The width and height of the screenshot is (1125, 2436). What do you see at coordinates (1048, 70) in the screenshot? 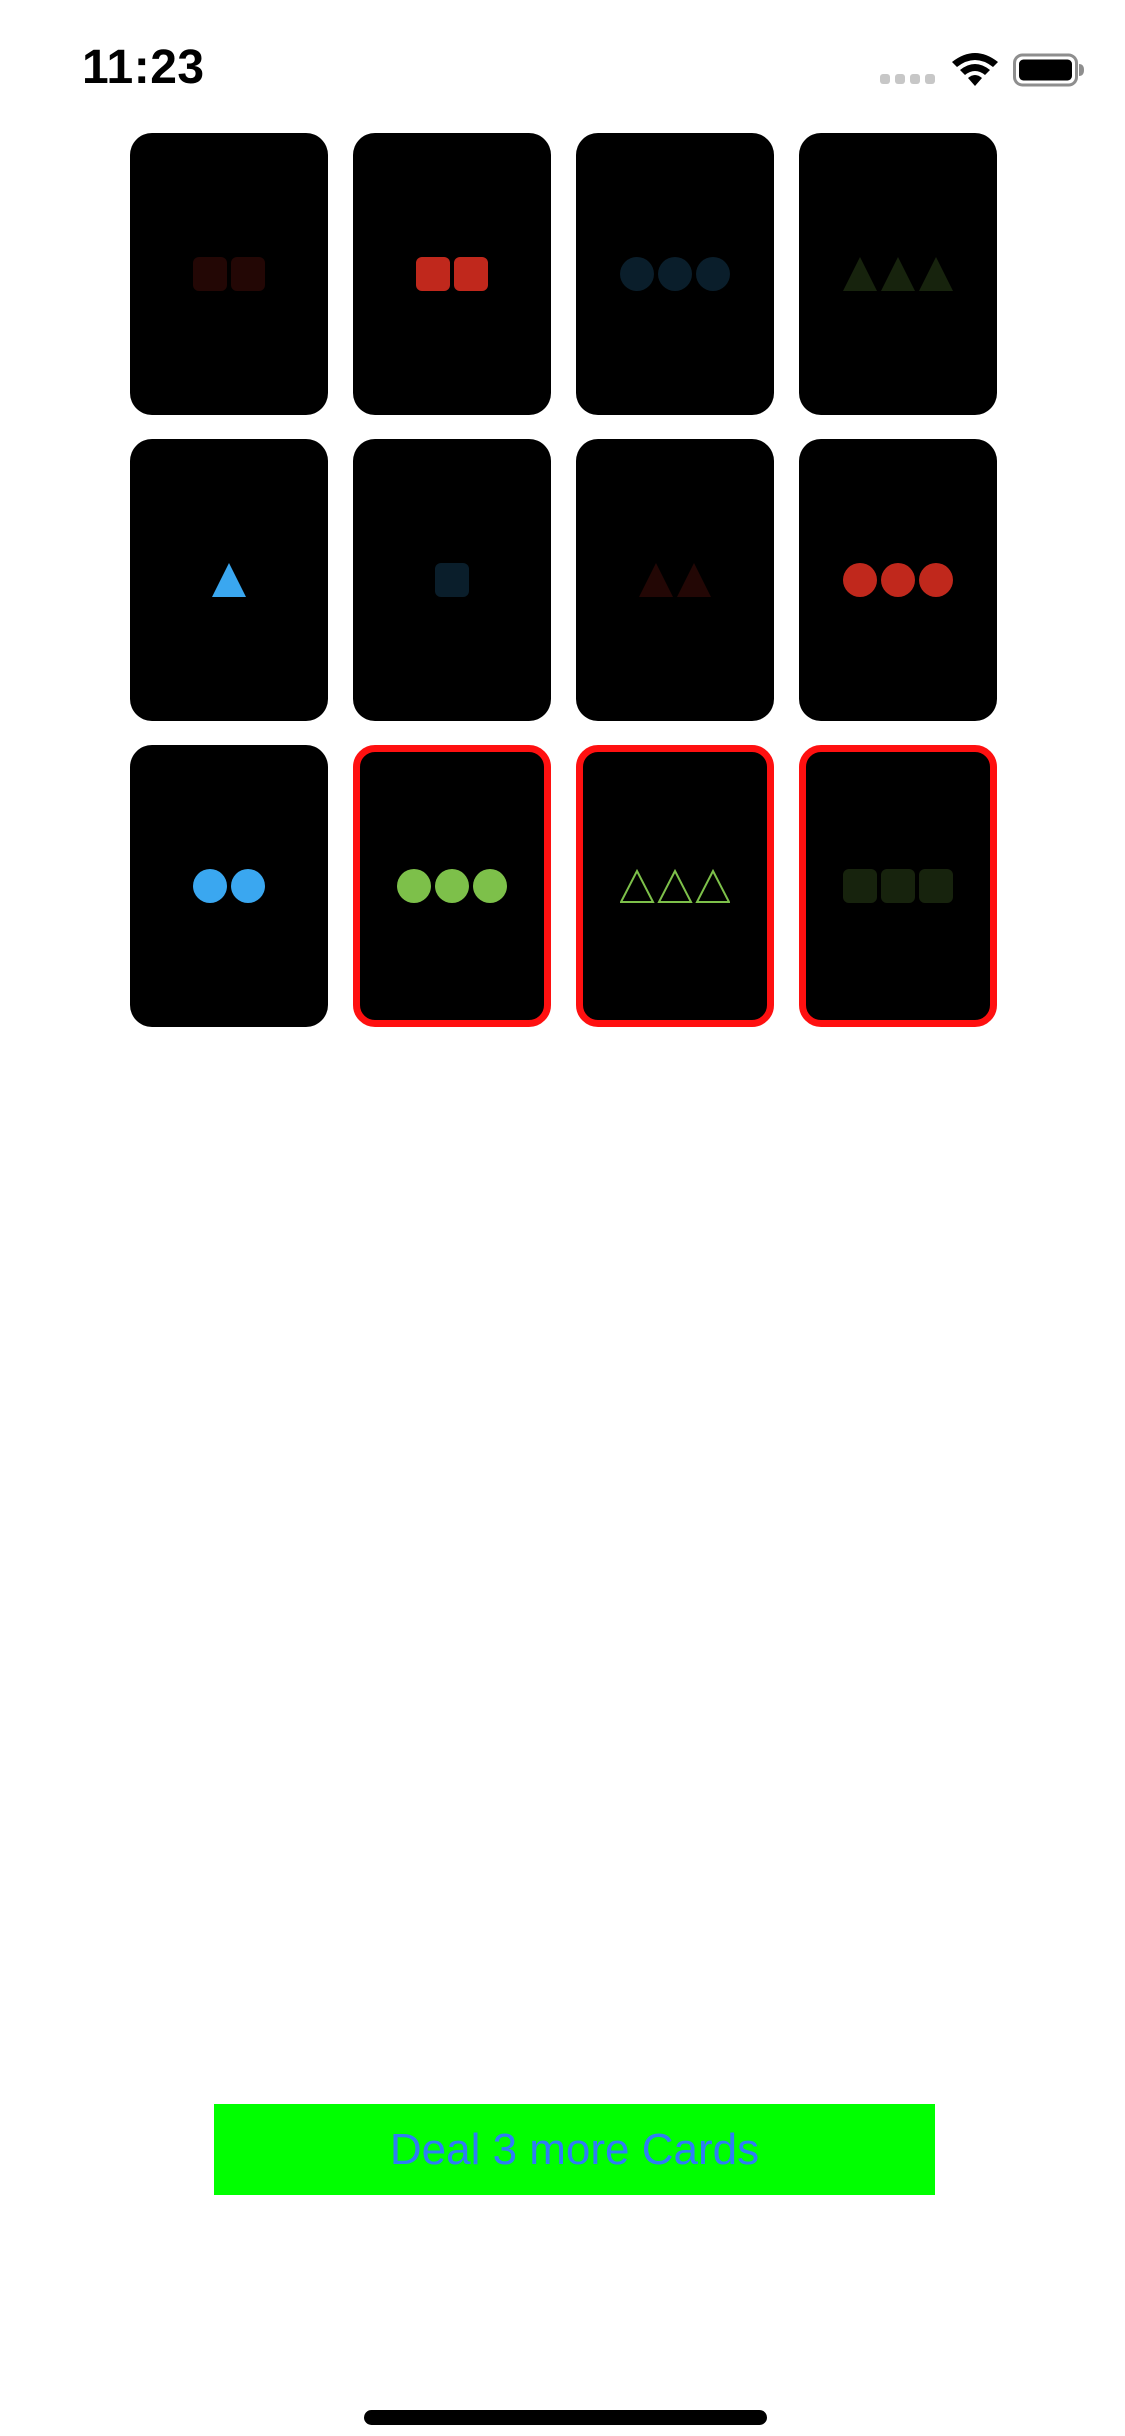
I see `battery-icon` at bounding box center [1048, 70].